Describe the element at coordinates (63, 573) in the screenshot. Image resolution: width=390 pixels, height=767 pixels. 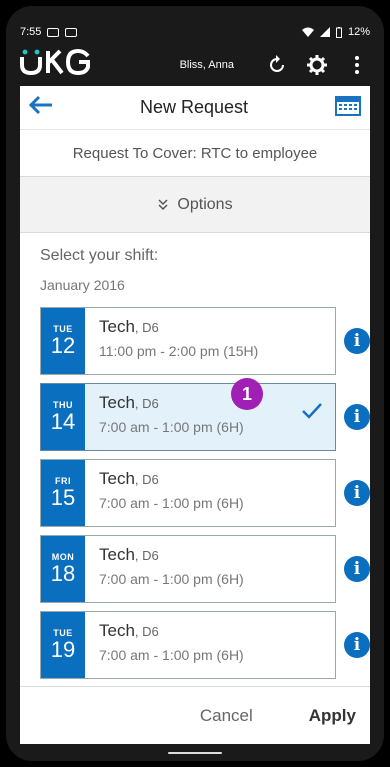
I see `day-number: 18` at that location.